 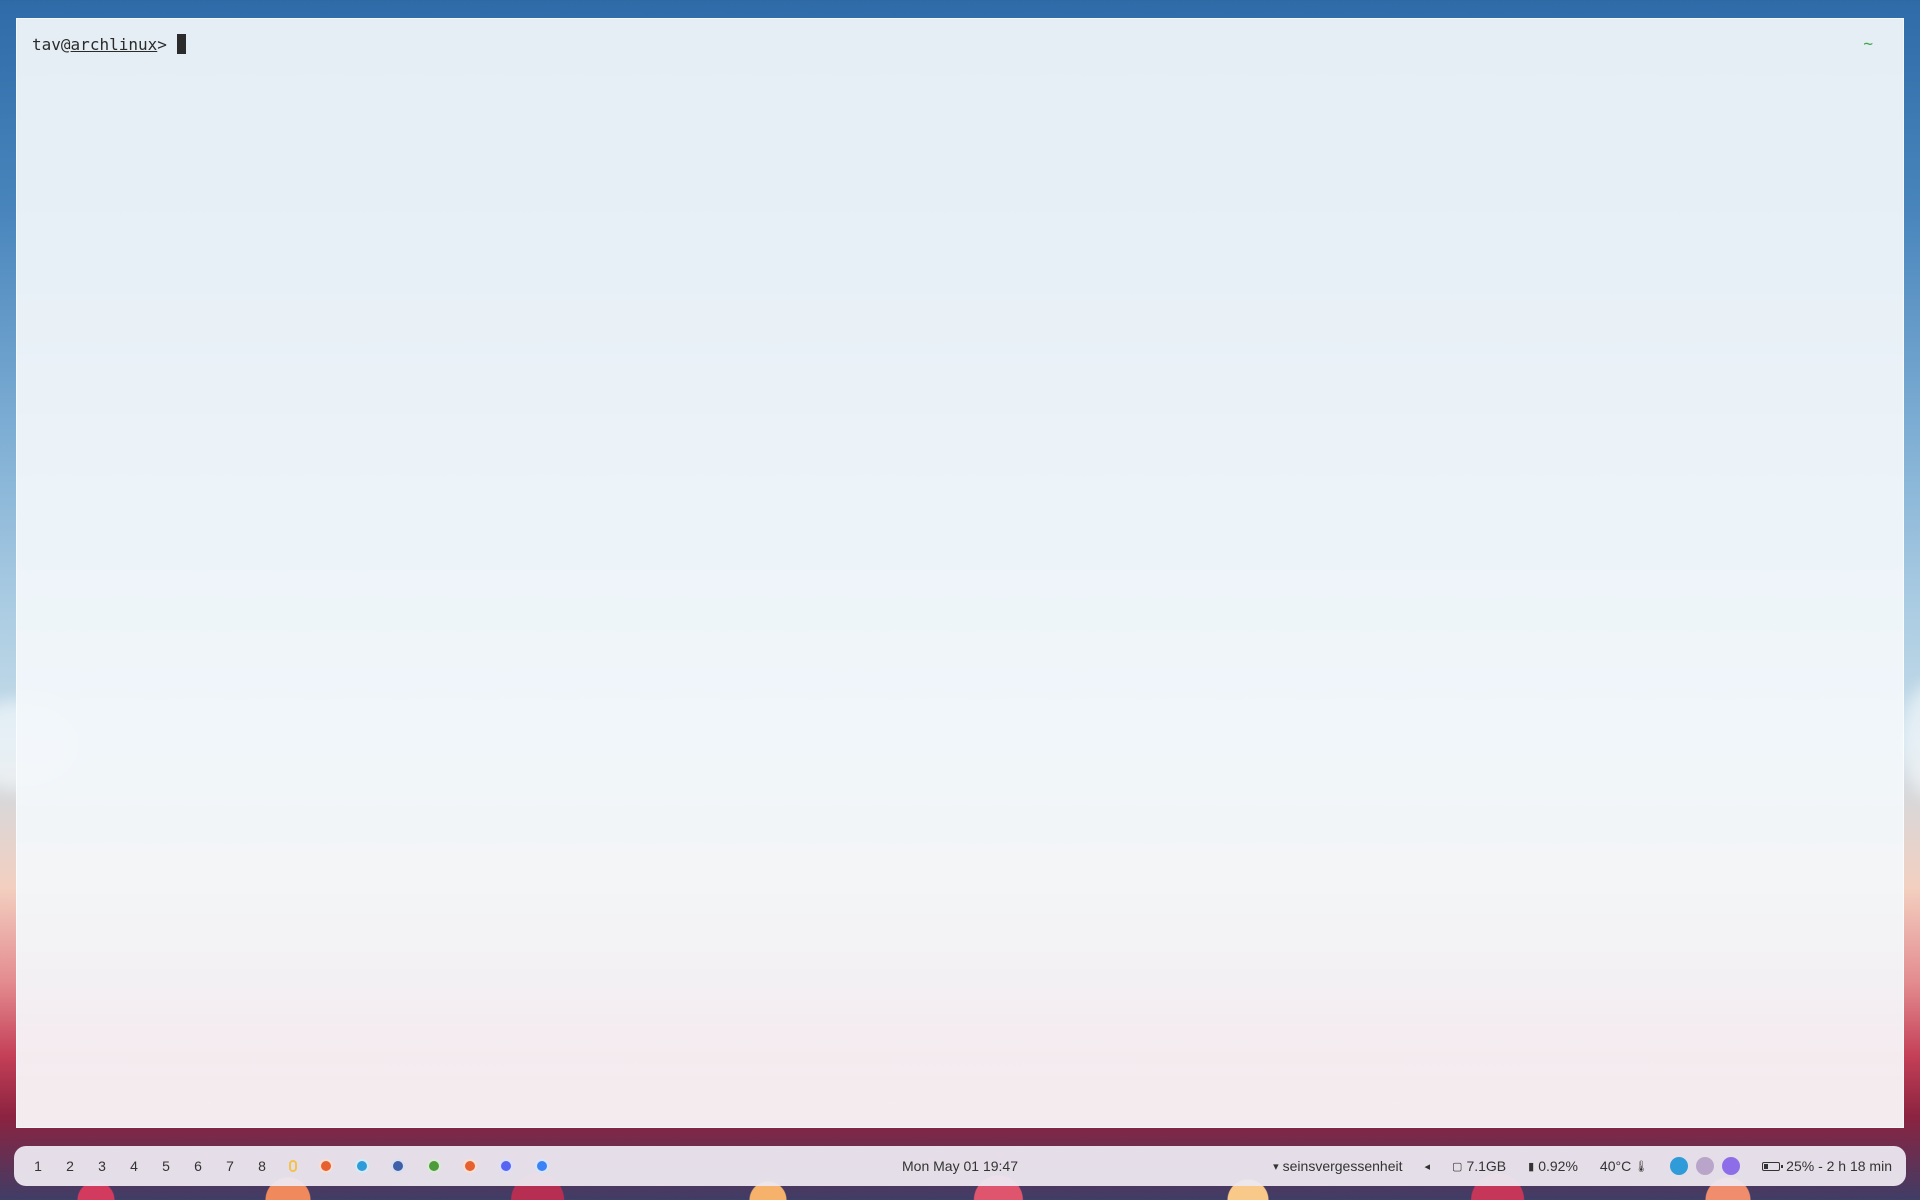 What do you see at coordinates (114, 44) in the screenshot?
I see `prompt-host: archlinux` at bounding box center [114, 44].